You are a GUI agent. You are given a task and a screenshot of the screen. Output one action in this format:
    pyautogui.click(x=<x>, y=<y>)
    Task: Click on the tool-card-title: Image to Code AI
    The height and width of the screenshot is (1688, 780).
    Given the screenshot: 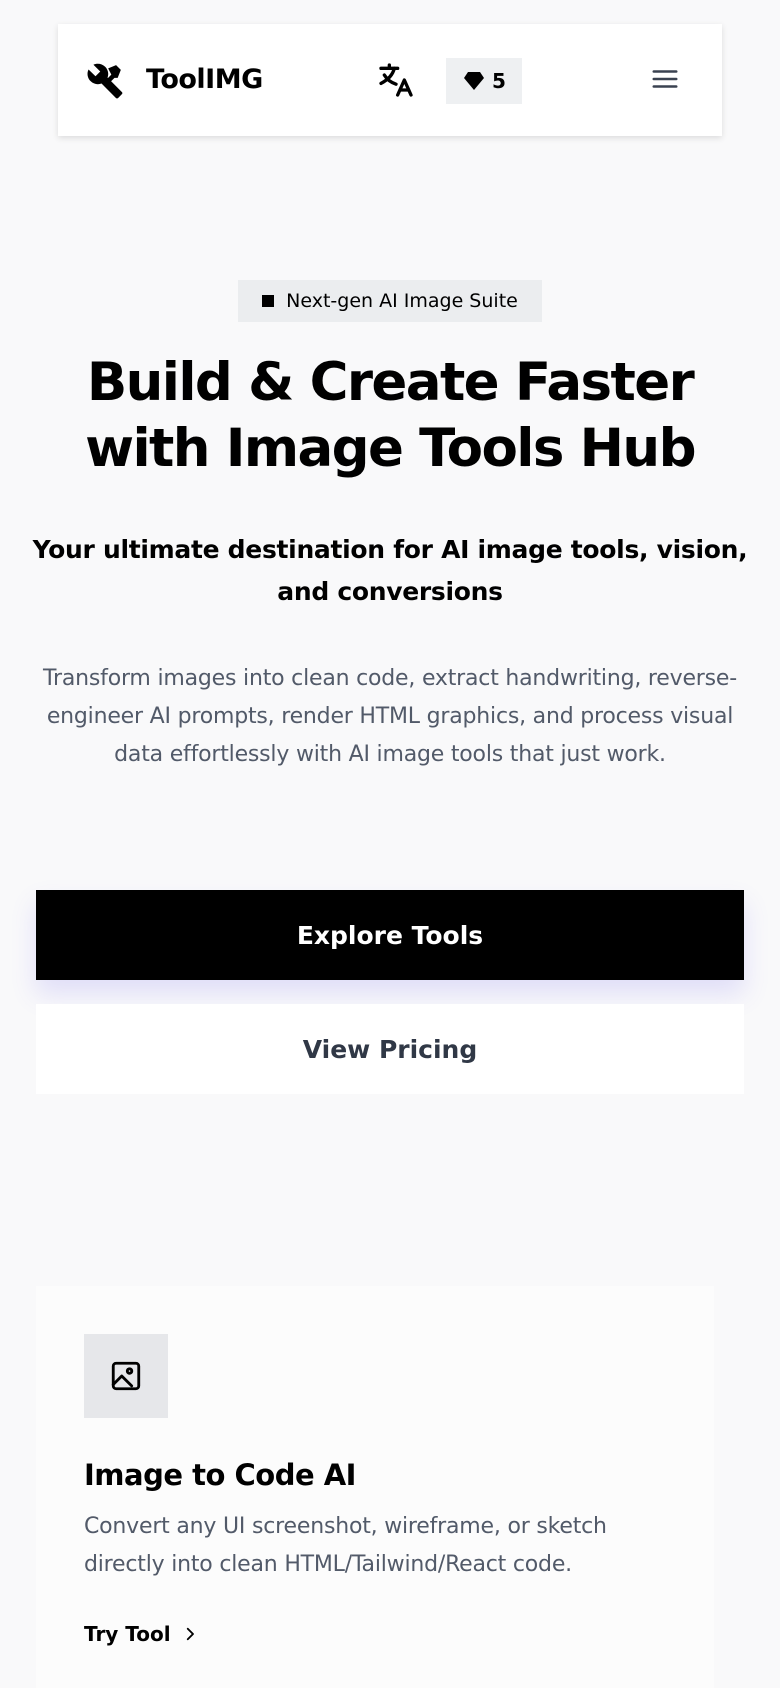 What is the action you would take?
    pyautogui.click(x=220, y=1475)
    